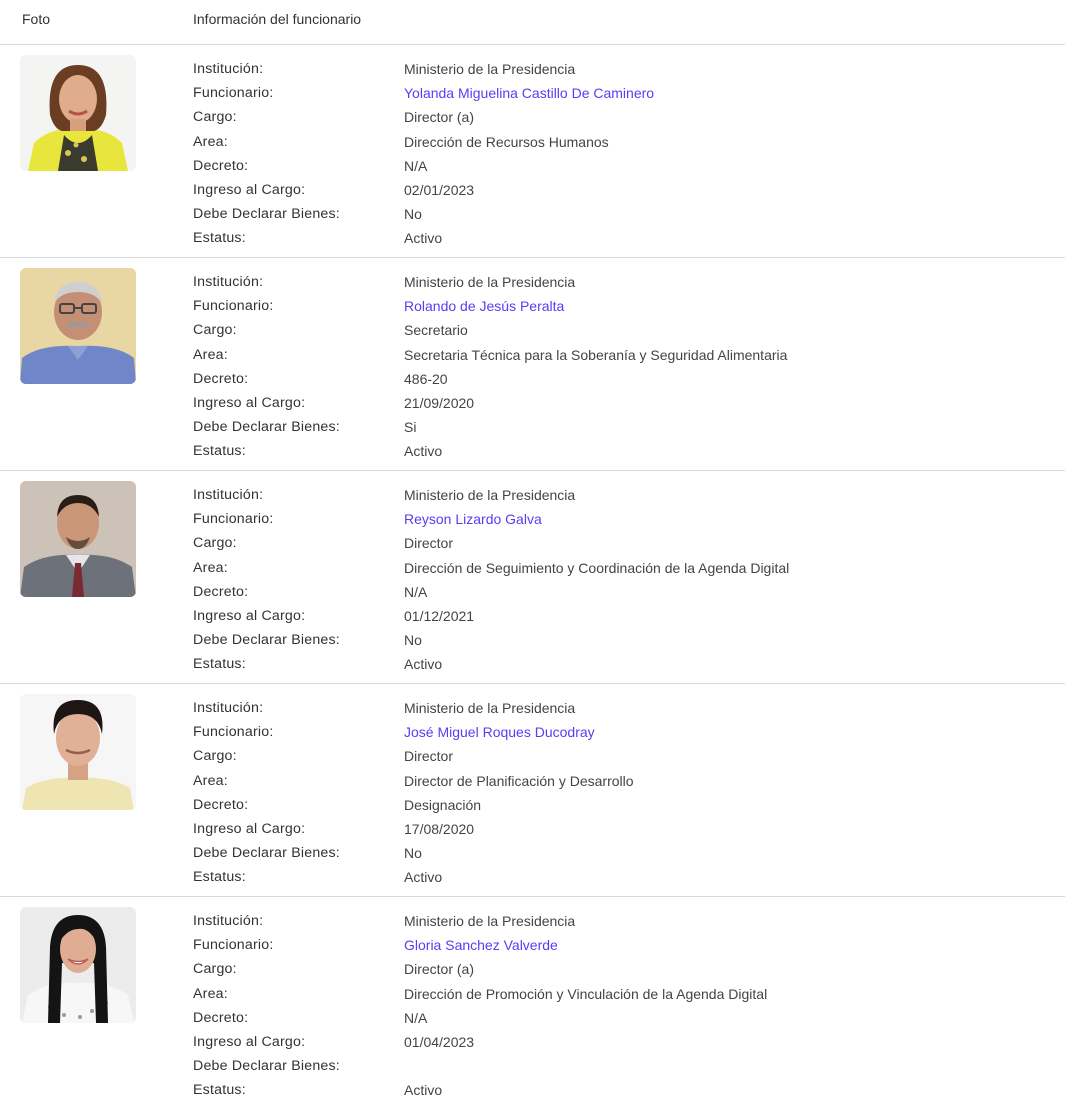 The width and height of the screenshot is (1065, 1109). I want to click on value-decreto: 486-20, so click(426, 378).